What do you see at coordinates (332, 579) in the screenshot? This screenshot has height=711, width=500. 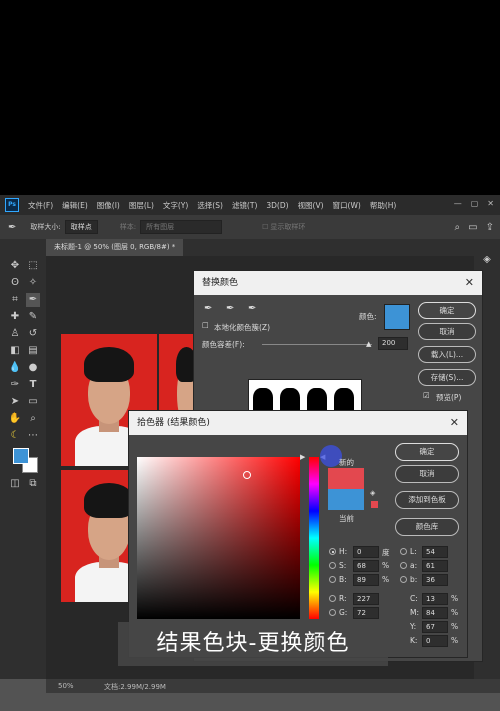 I see `b-radio` at bounding box center [332, 579].